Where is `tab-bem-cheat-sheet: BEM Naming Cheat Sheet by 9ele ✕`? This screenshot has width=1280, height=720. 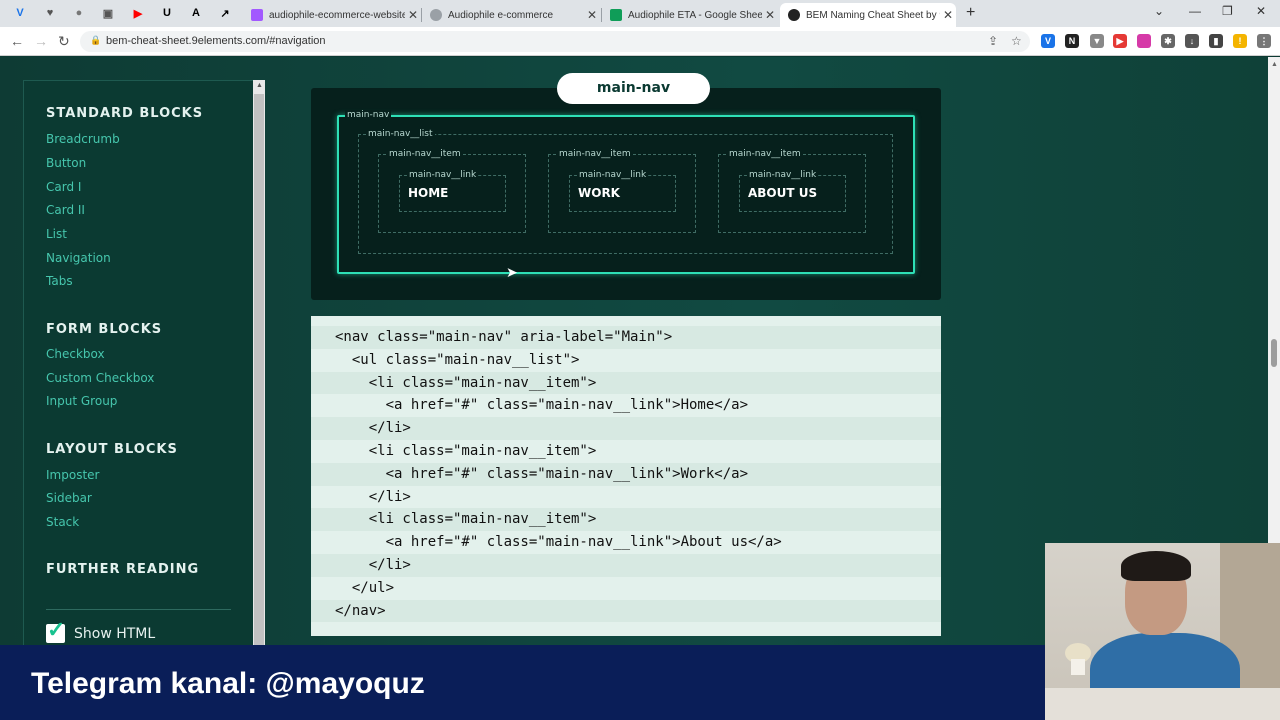 tab-bem-cheat-sheet: BEM Naming Cheat Sheet by 9ele ✕ is located at coordinates (868, 15).